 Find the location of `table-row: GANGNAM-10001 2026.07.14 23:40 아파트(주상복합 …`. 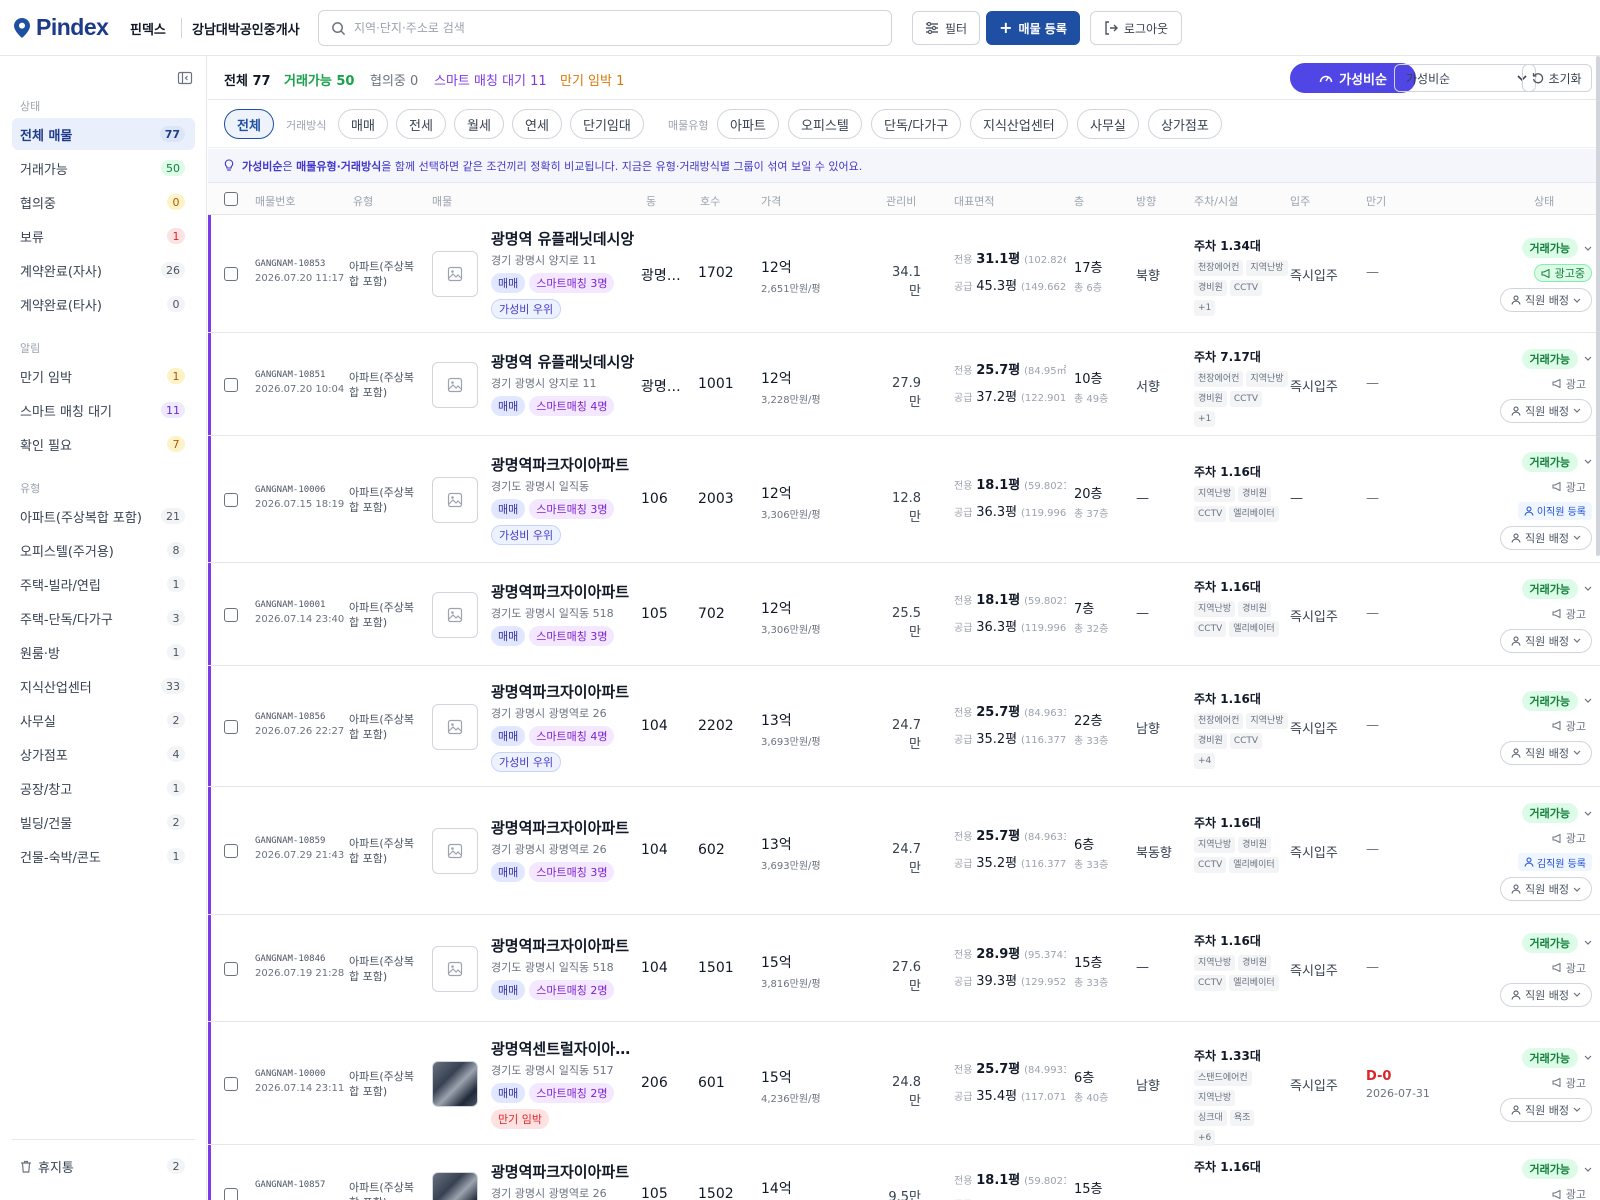

table-row: GANGNAM-10001 2026.07.14 23:40 아파트(주상복합 … is located at coordinates (904, 614).